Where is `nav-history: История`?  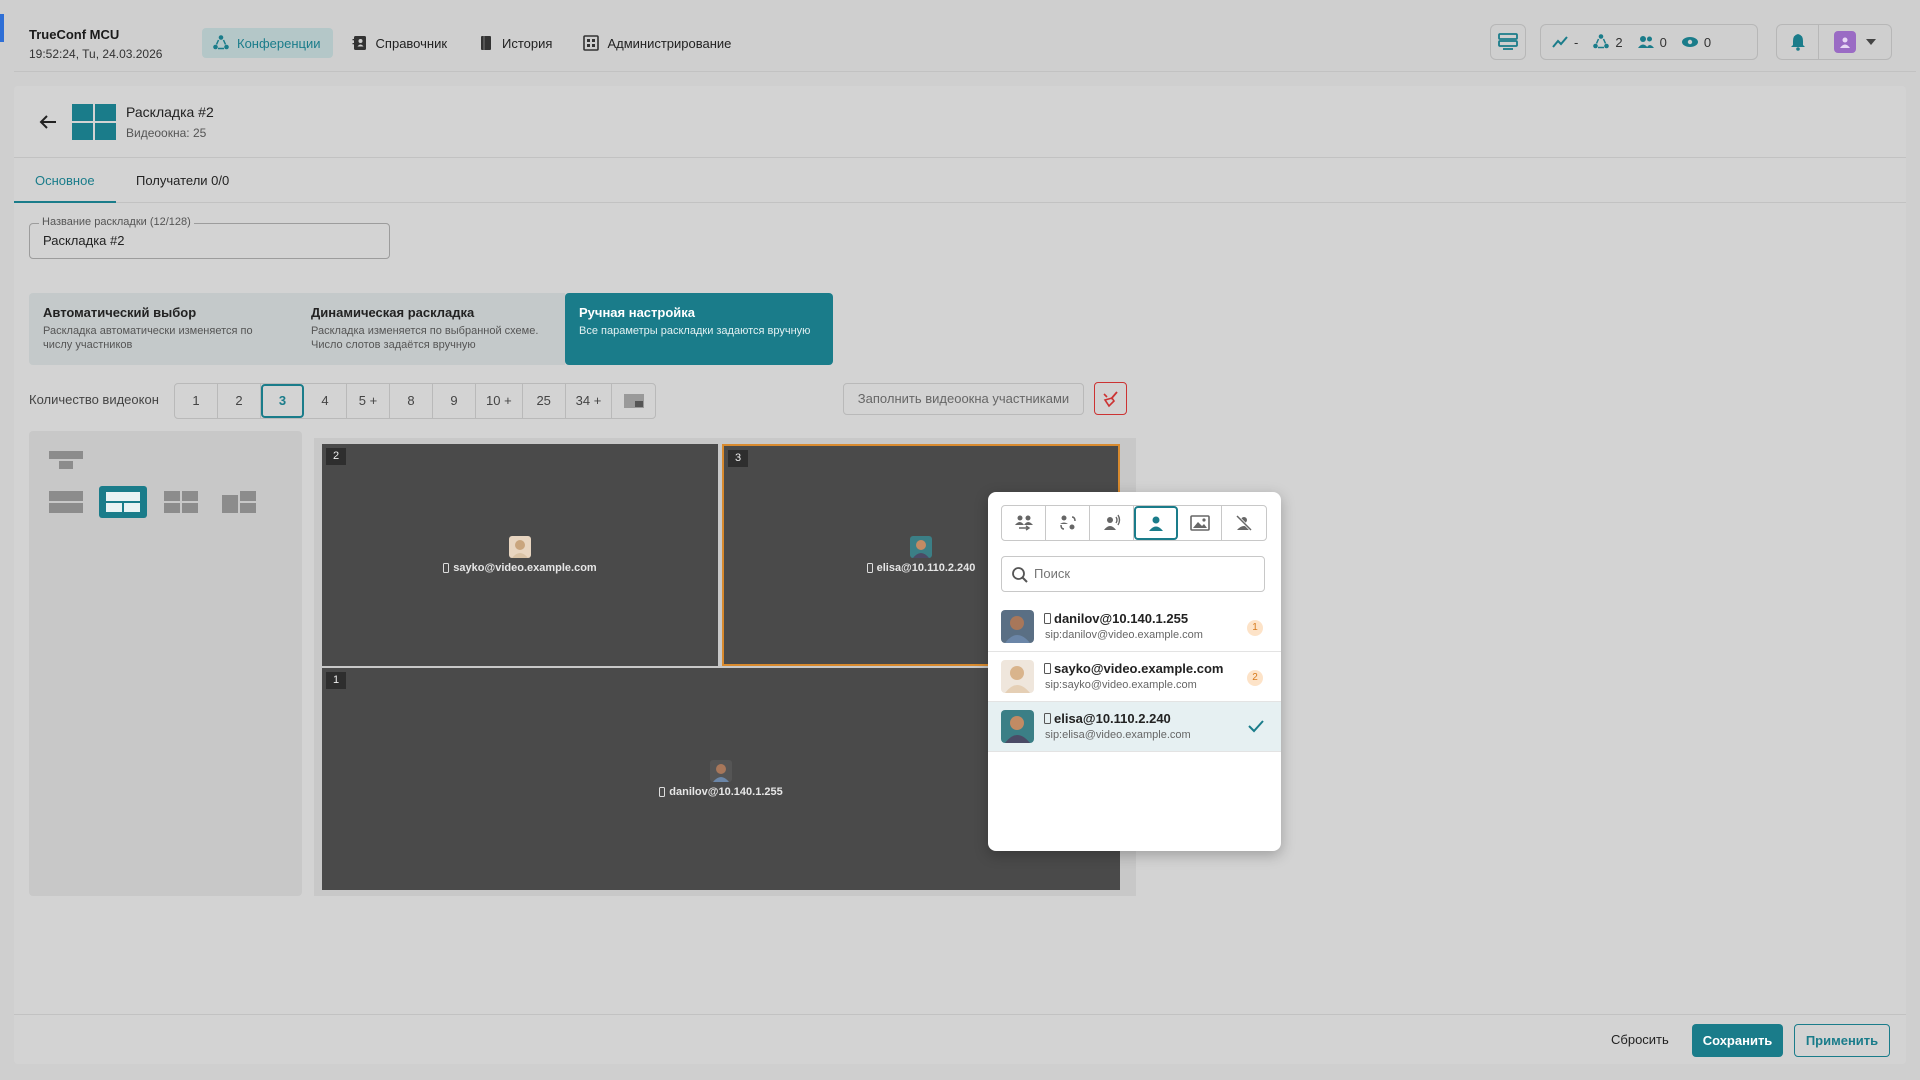 nav-history: История is located at coordinates (515, 43).